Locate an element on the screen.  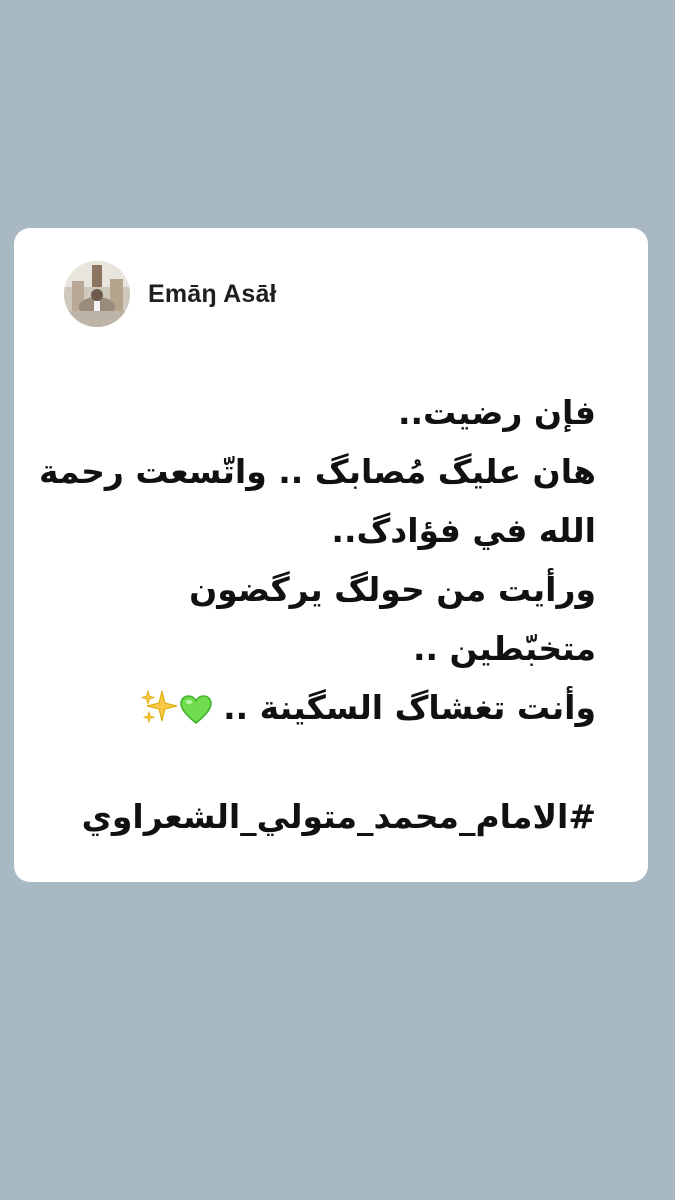
green-heart-icon is located at coordinates (195, 707).